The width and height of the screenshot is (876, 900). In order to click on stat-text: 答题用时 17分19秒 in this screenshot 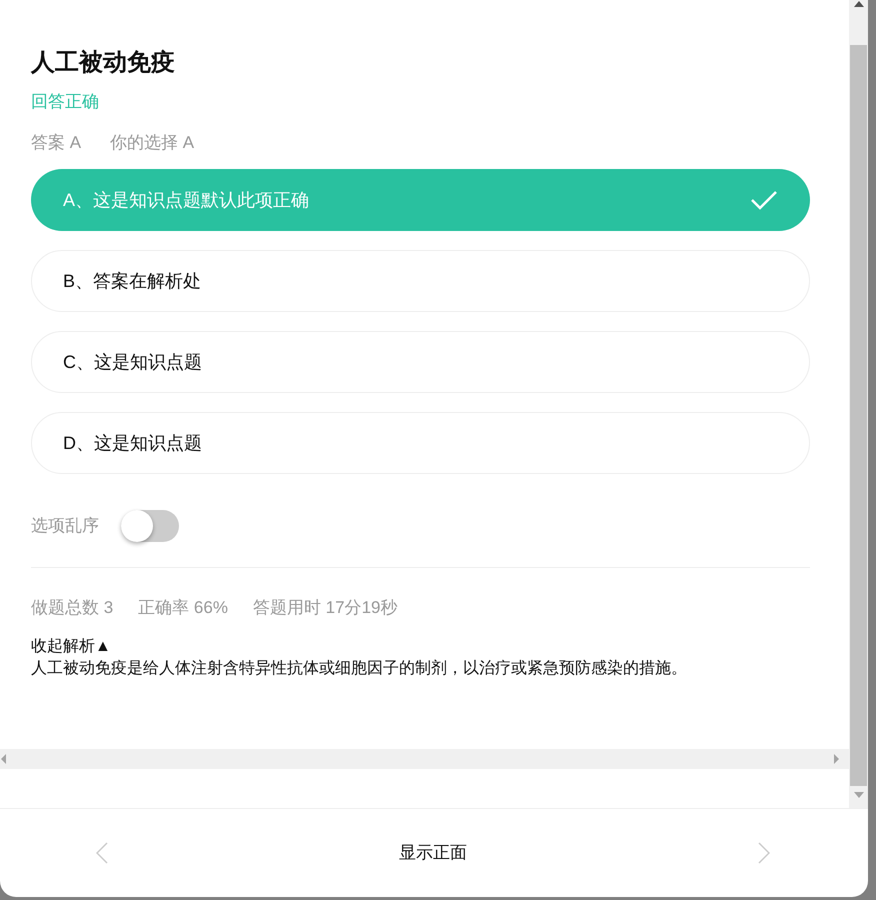, I will do `click(325, 608)`.